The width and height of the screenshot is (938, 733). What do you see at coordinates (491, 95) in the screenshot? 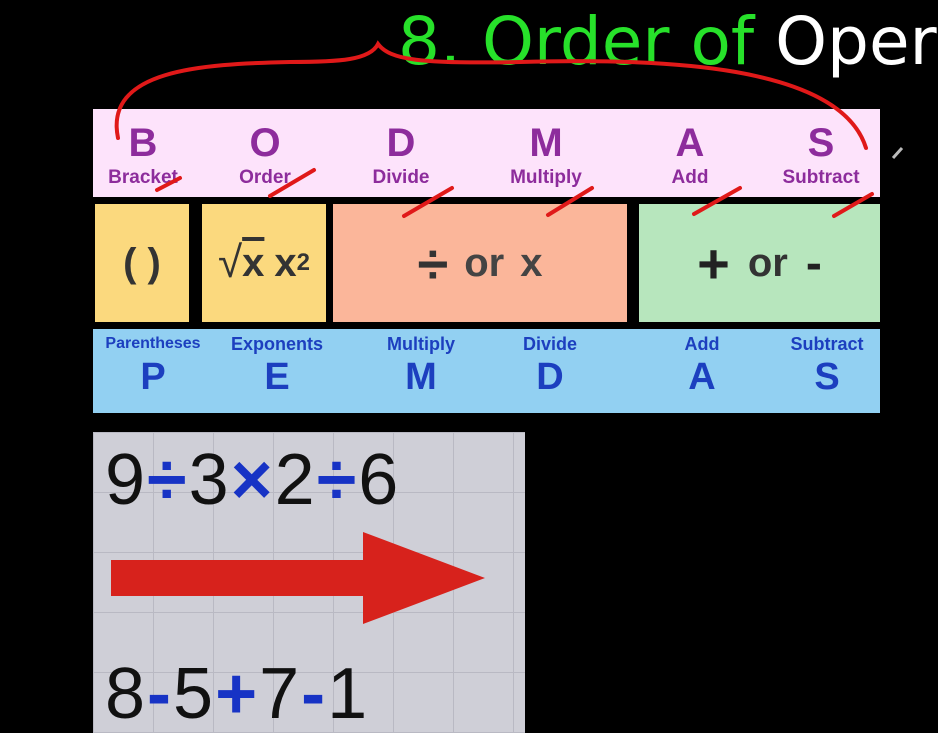
I see `curly-brace-annotation` at bounding box center [491, 95].